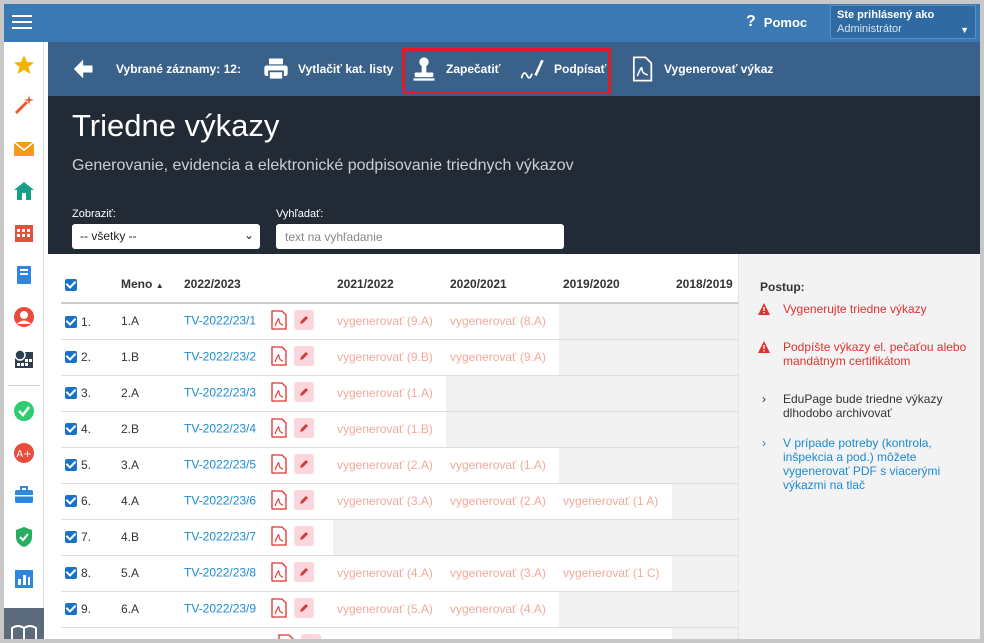 The height and width of the screenshot is (643, 984). Describe the element at coordinates (220, 608) in the screenshot. I see `document-link: TV-2022/23/9` at that location.